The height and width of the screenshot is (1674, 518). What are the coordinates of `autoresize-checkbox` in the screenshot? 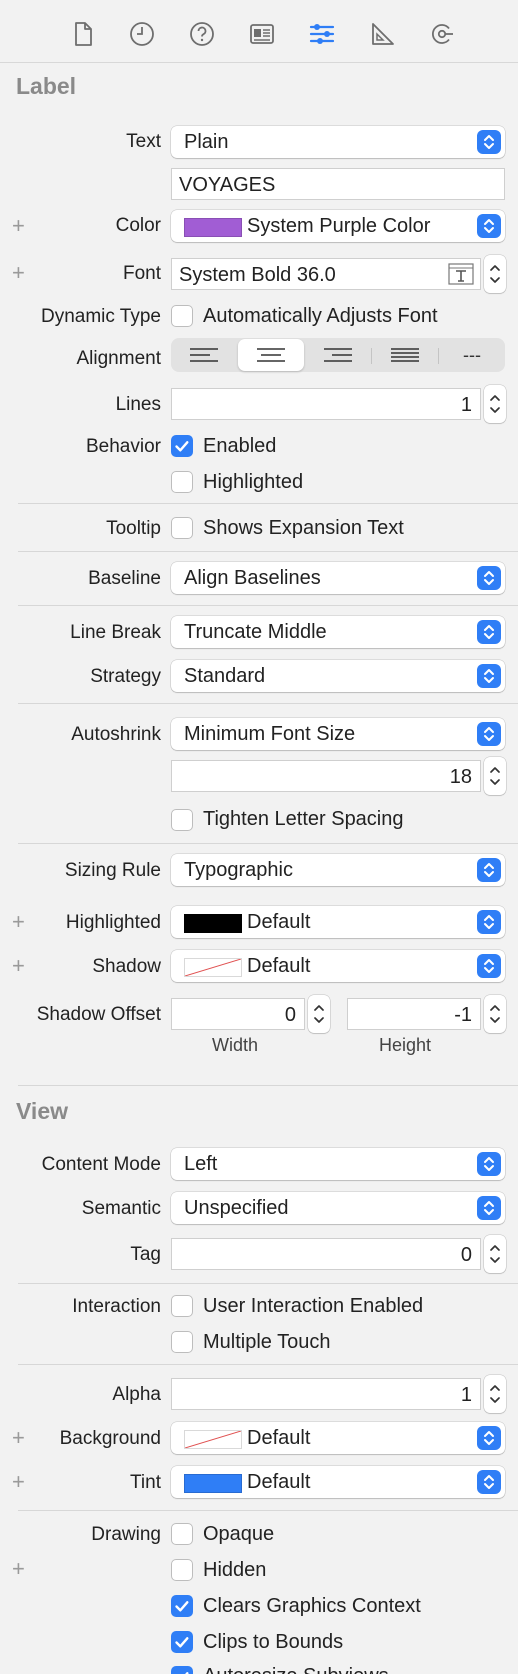 It's located at (182, 1670).